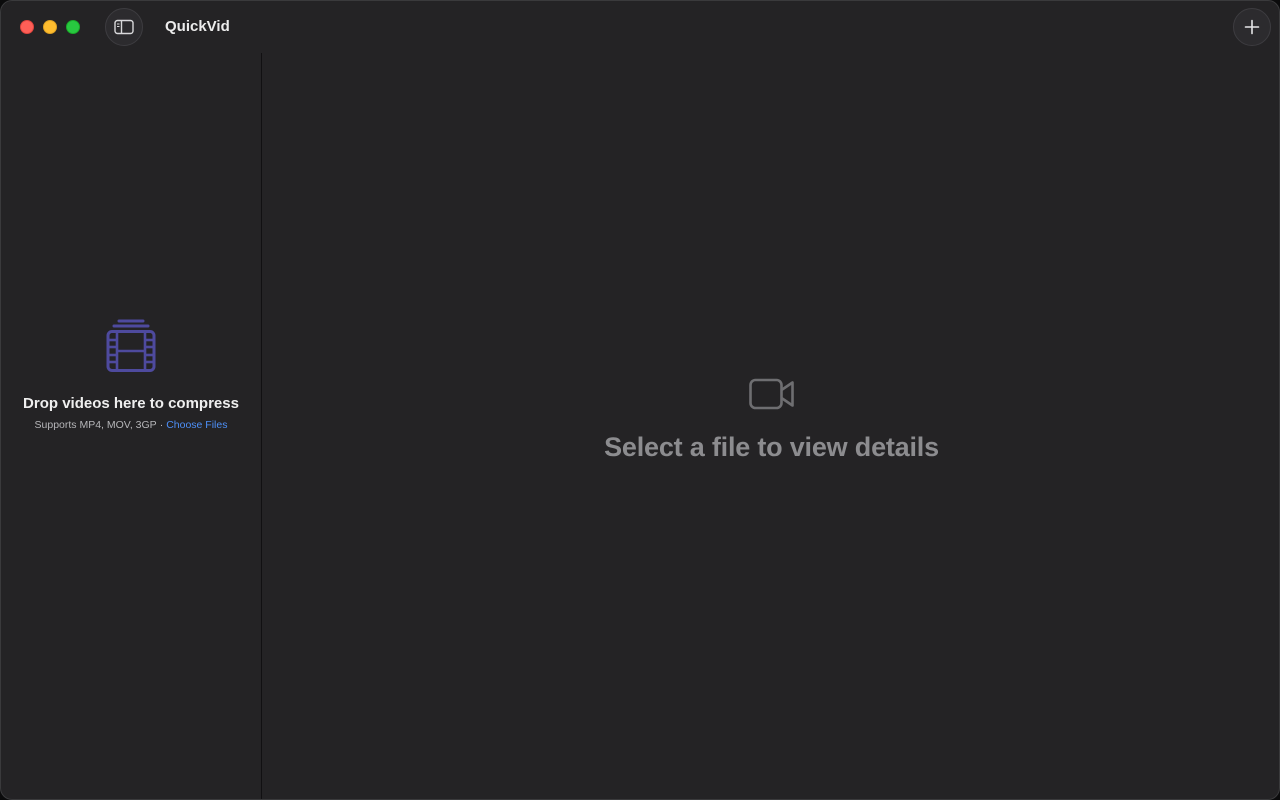 This screenshot has width=1280, height=800. What do you see at coordinates (50, 27) in the screenshot?
I see `minimize-button` at bounding box center [50, 27].